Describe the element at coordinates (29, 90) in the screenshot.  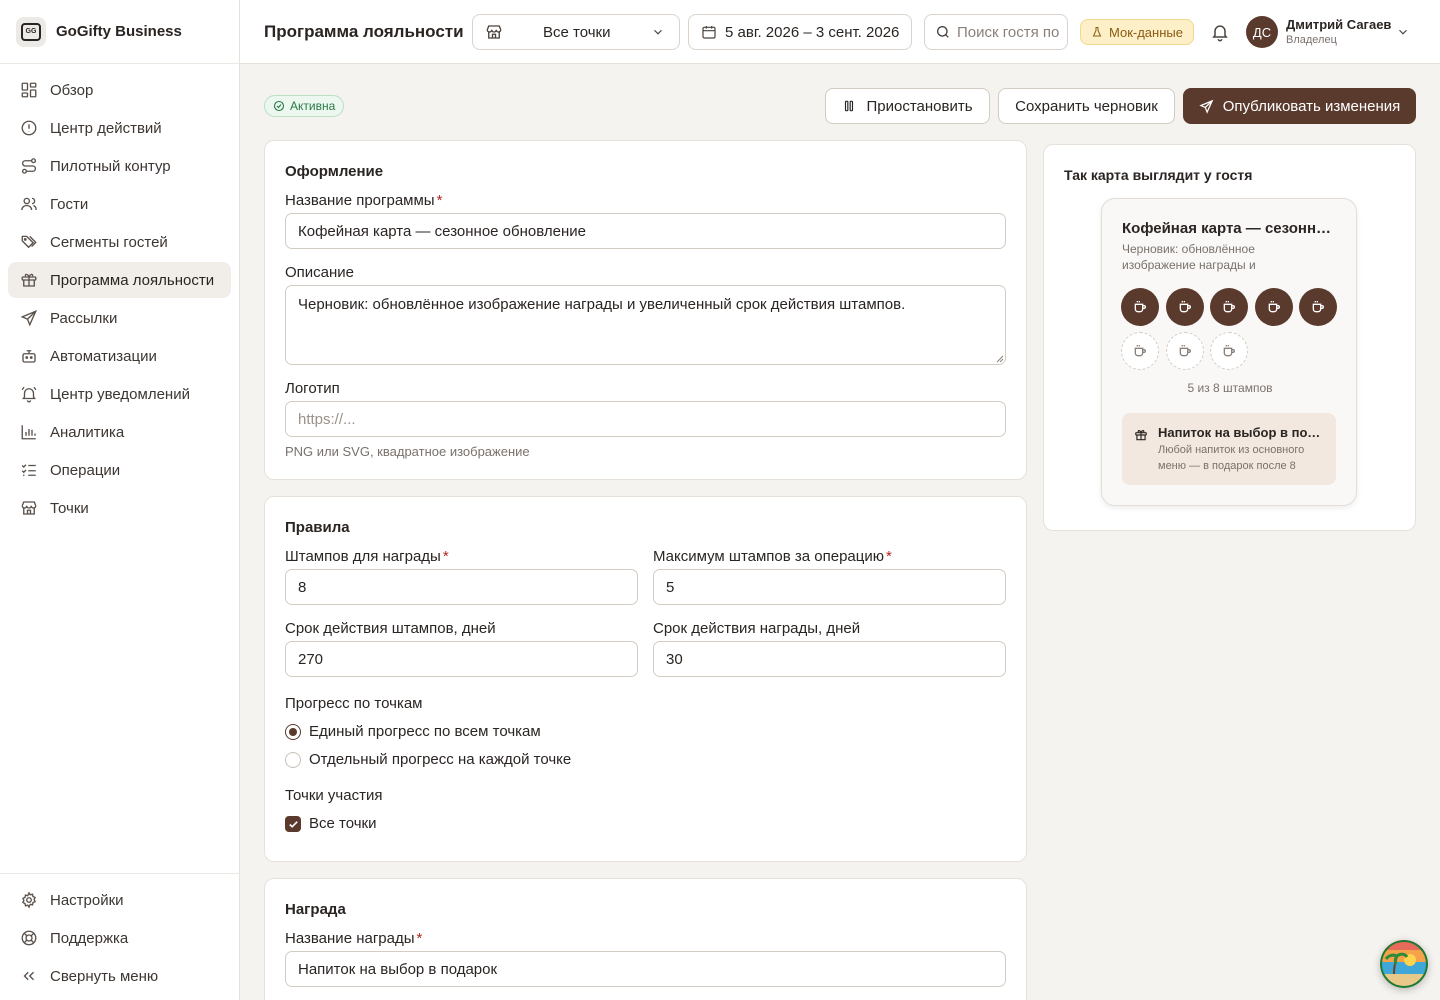
I see `grid-icon` at that location.